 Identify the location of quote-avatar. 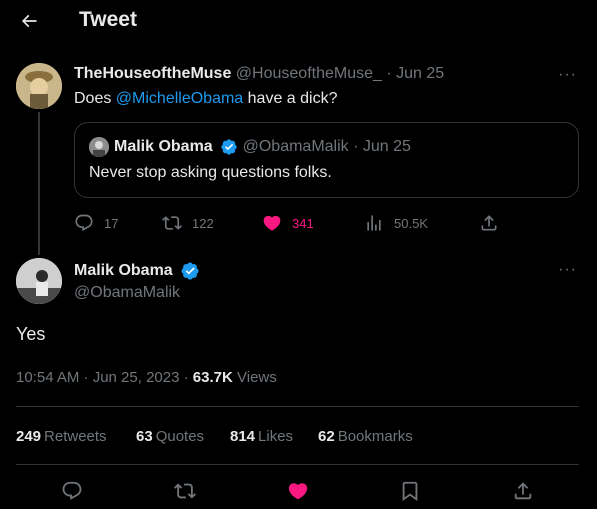
(99, 147).